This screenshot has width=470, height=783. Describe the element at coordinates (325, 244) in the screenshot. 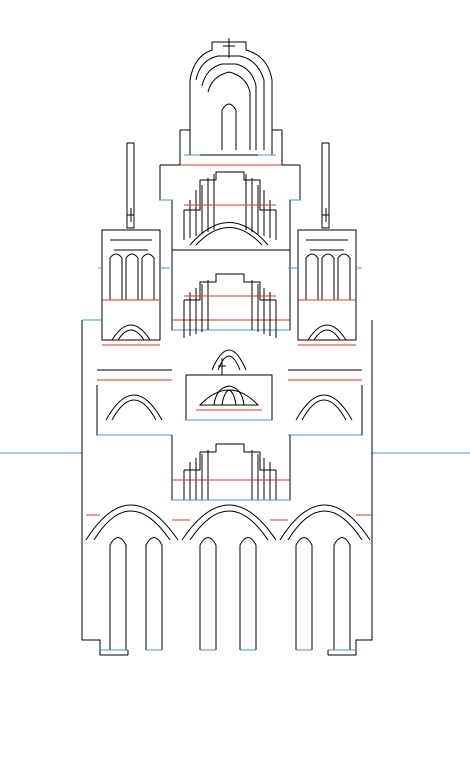

I see `right-tower` at that location.